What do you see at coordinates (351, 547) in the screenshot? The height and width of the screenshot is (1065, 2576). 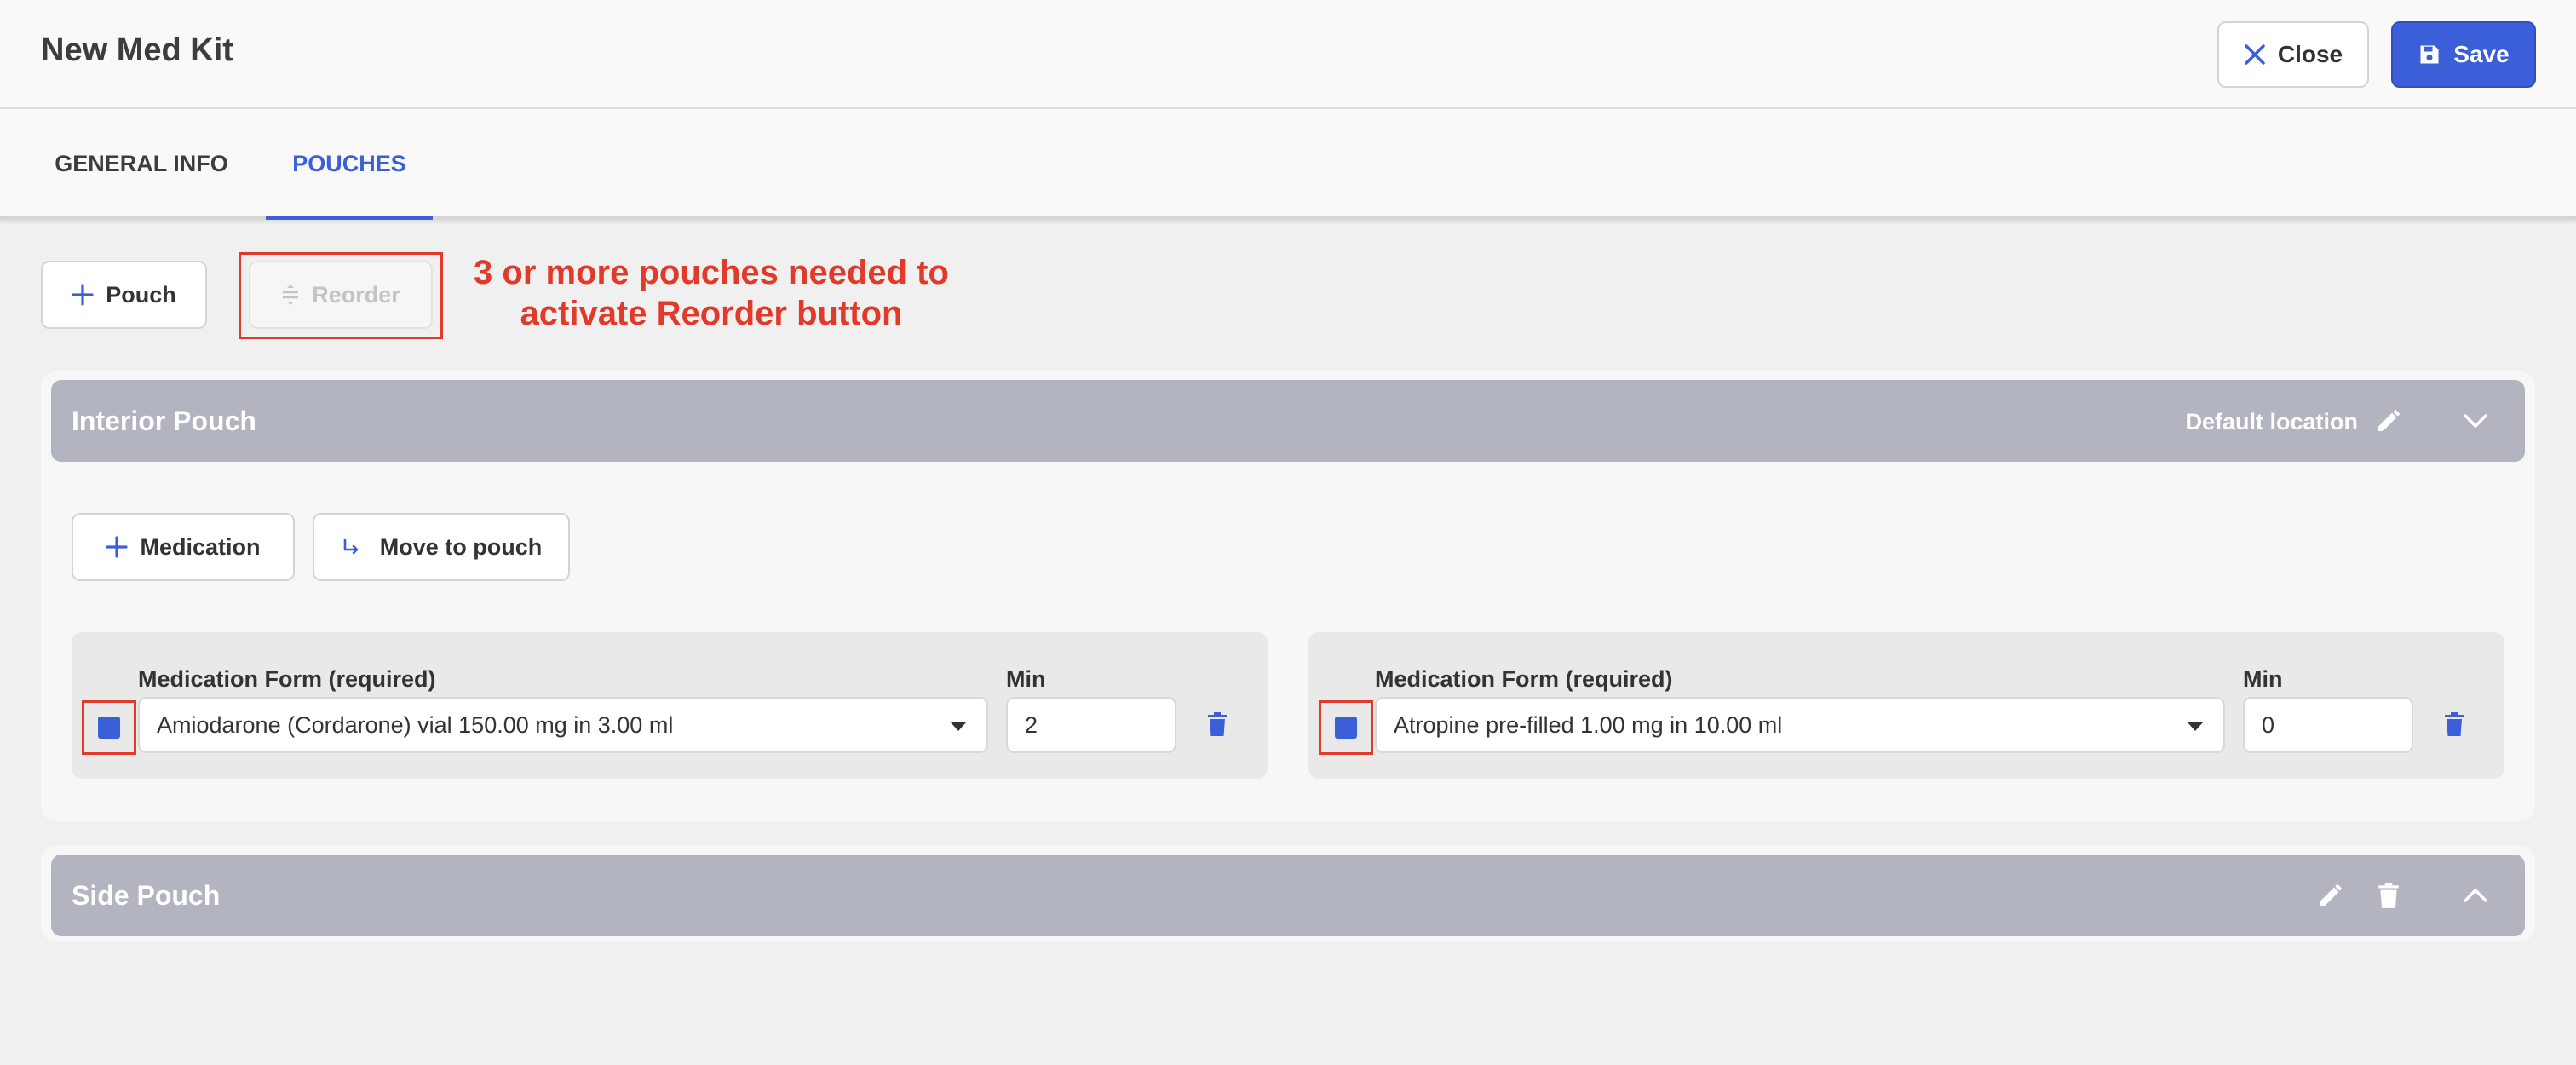 I see `subdirectory-arrow-icon` at bounding box center [351, 547].